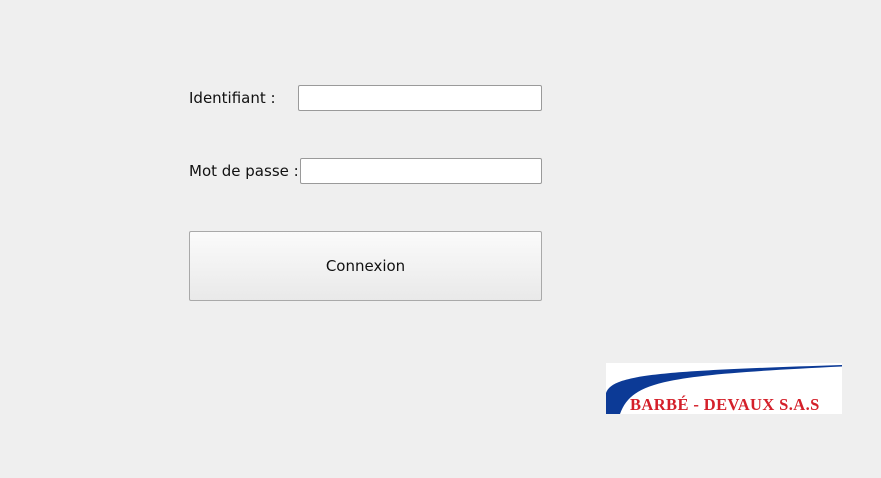 The width and height of the screenshot is (881, 478). I want to click on username-input, so click(420, 98).